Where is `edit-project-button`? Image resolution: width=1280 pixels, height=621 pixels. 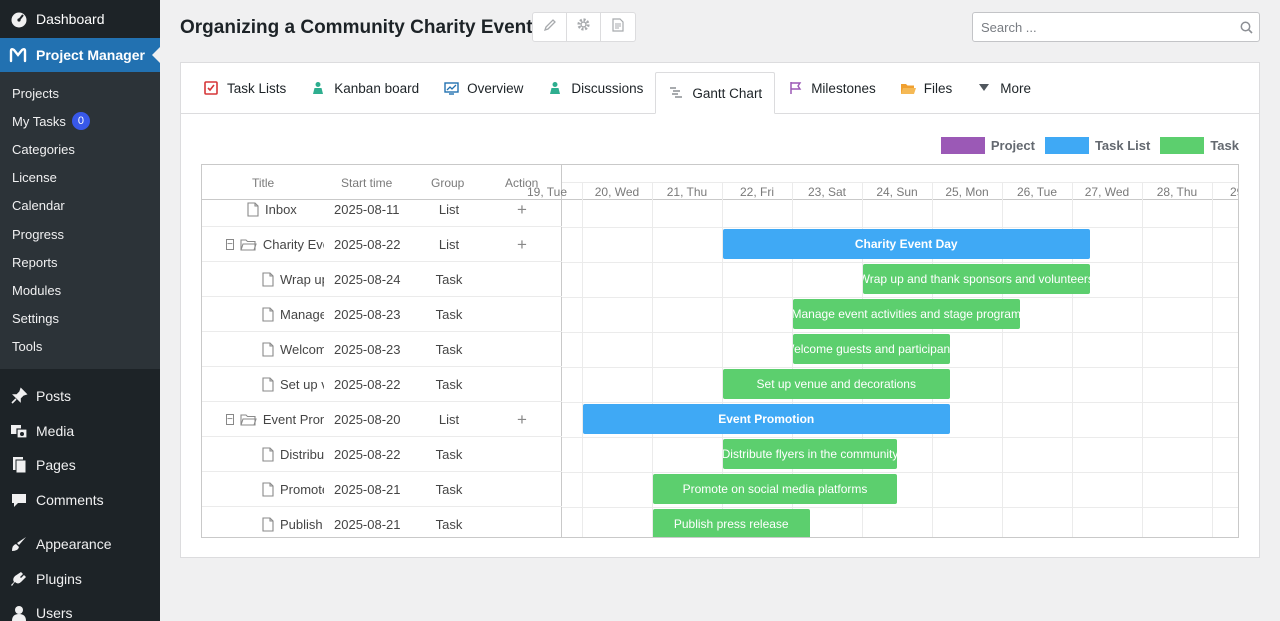
edit-project-button is located at coordinates (550, 27).